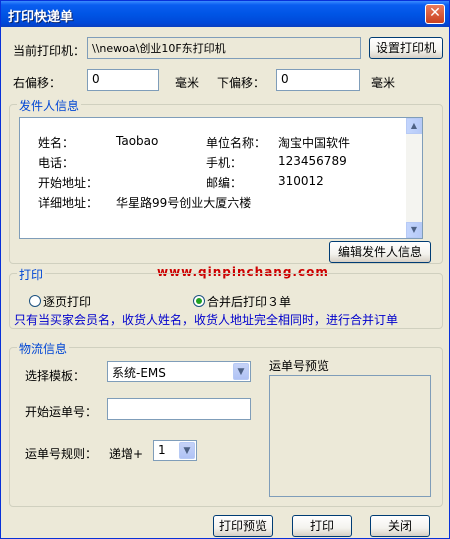 This screenshot has width=450, height=539. I want to click on scroll-down-arrow-icon: ▼, so click(414, 230).